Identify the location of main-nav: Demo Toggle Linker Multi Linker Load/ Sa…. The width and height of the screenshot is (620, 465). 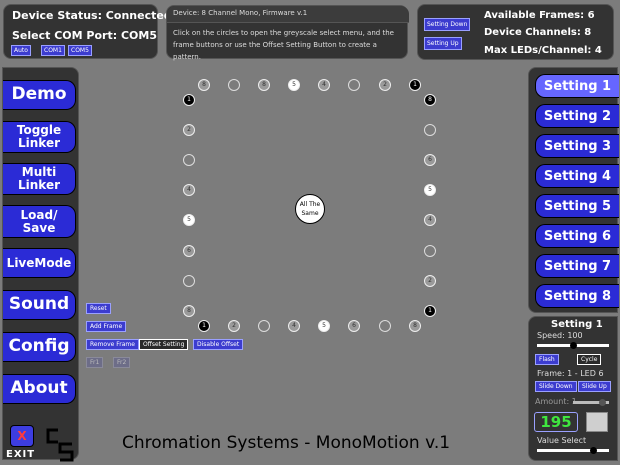
(40, 263).